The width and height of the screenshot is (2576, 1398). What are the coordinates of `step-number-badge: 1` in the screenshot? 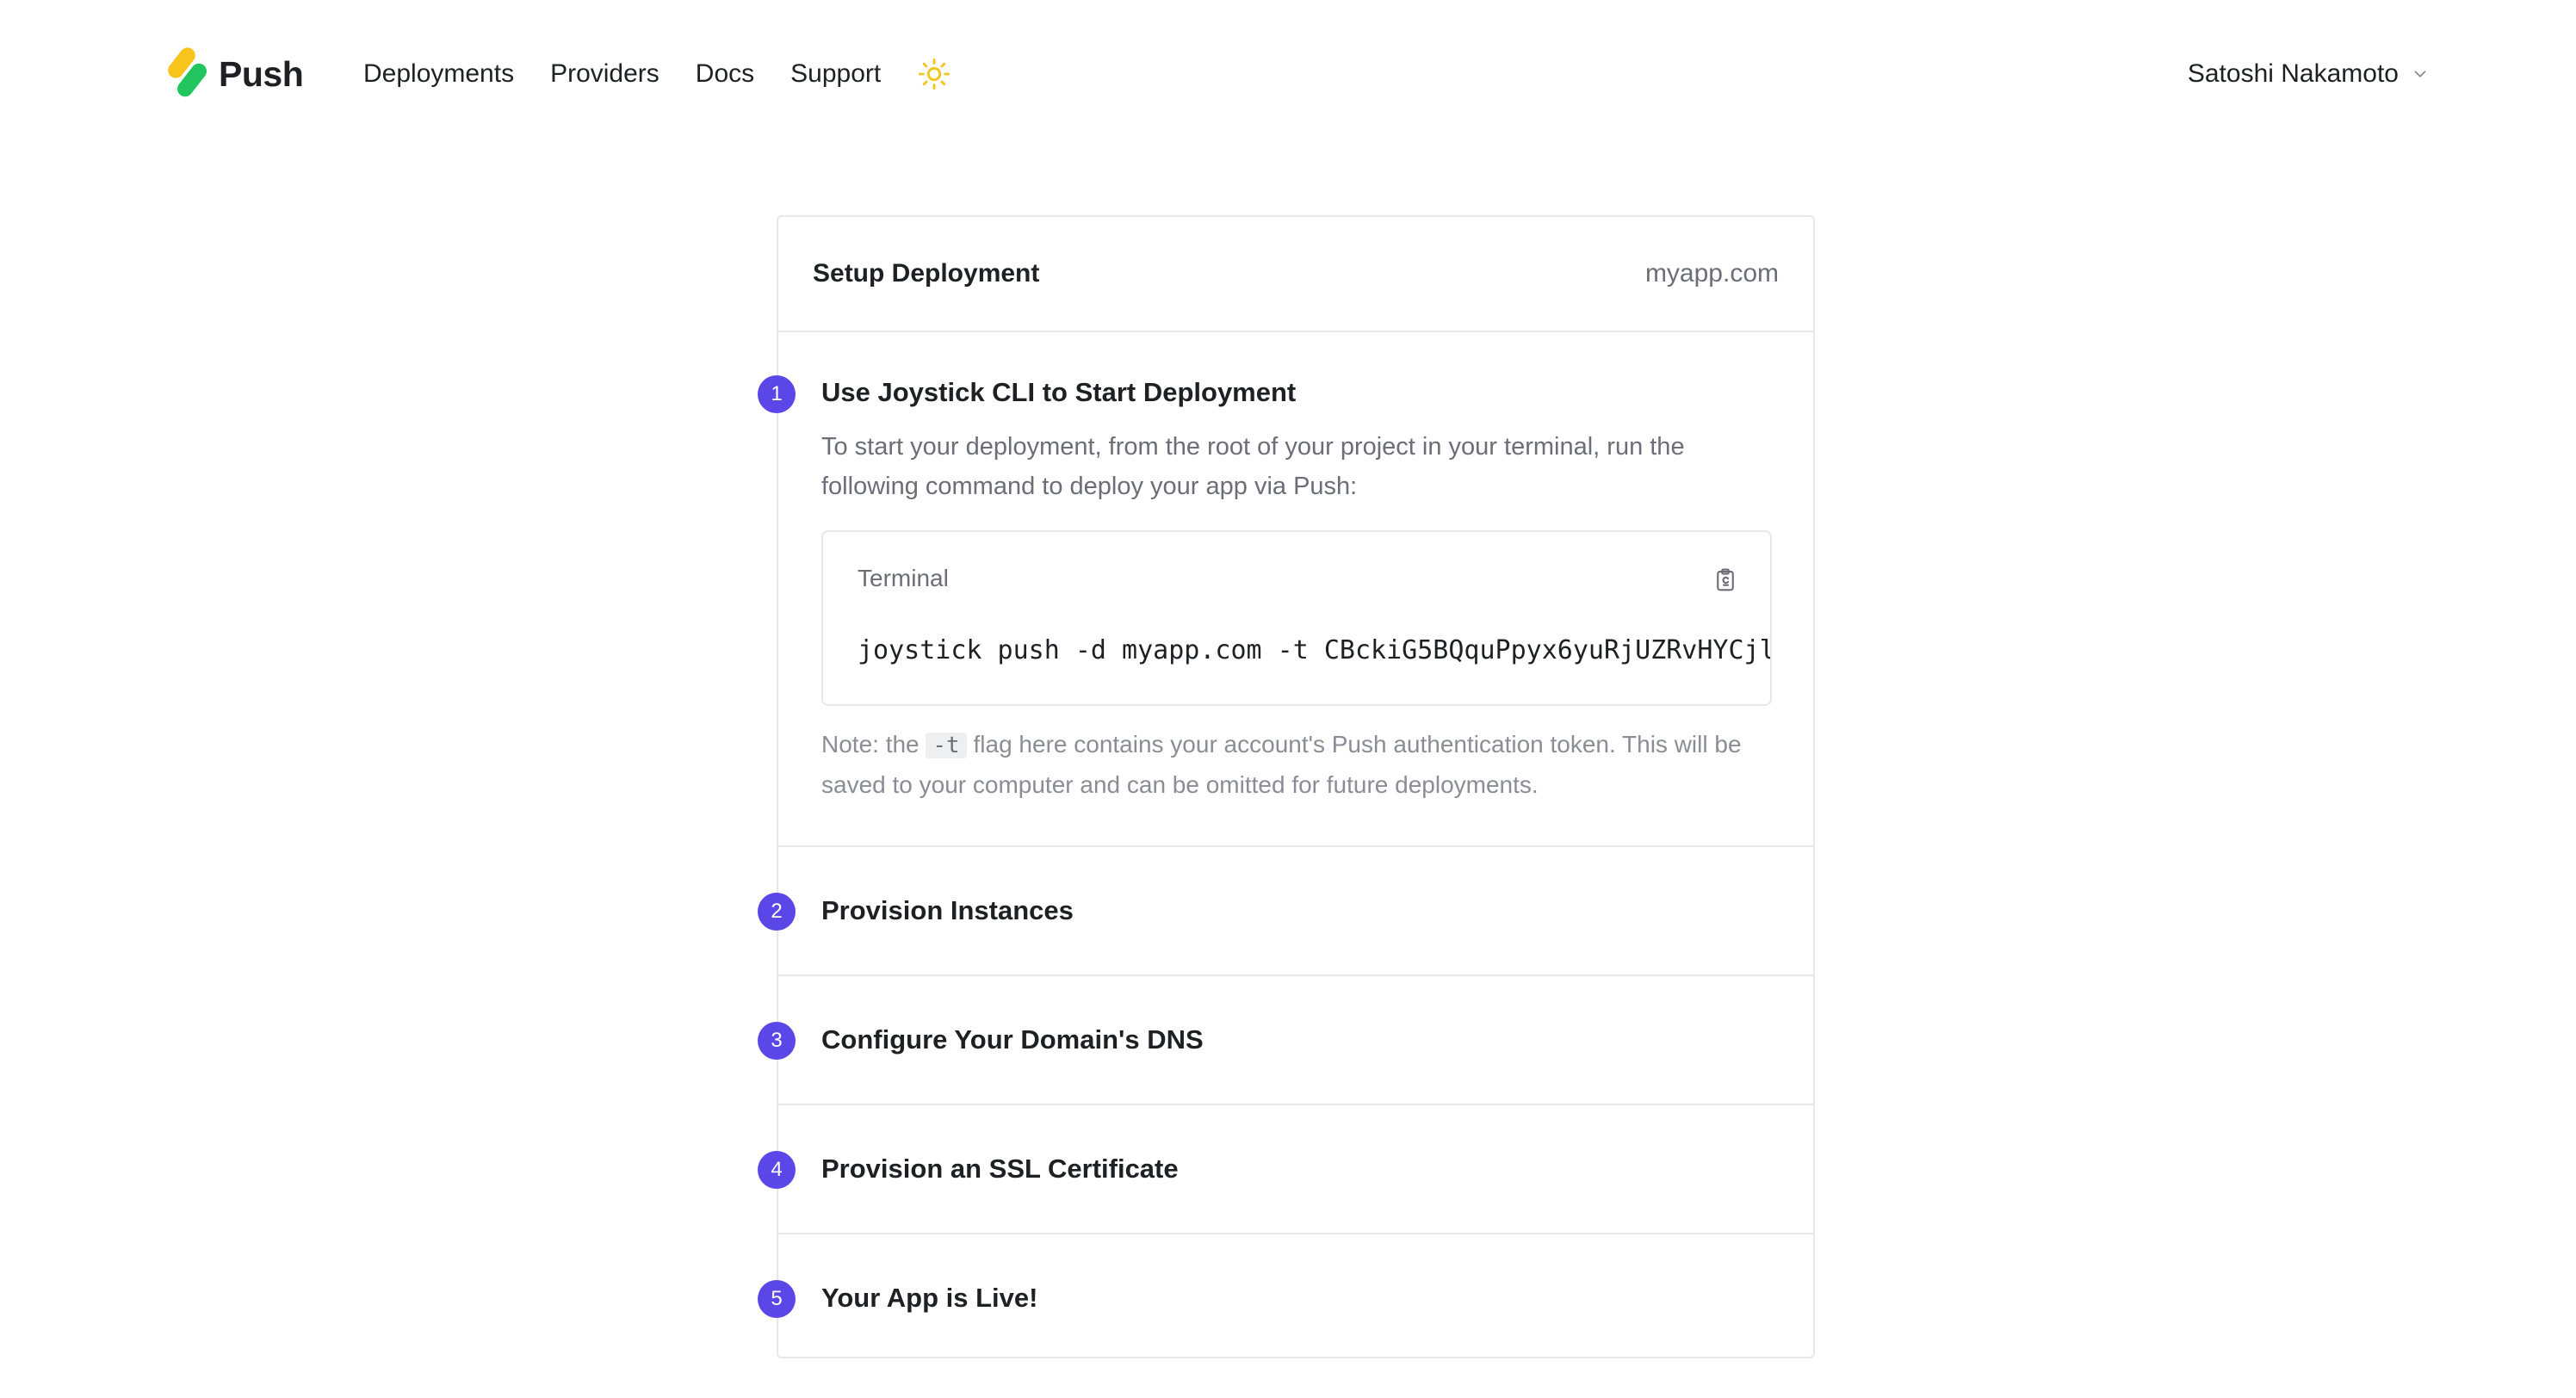 It's located at (777, 394).